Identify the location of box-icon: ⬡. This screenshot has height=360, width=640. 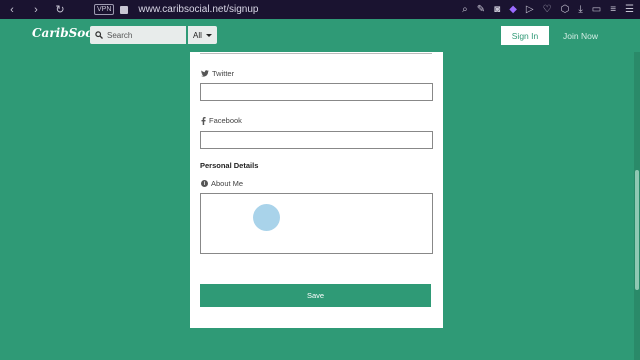
(565, 9).